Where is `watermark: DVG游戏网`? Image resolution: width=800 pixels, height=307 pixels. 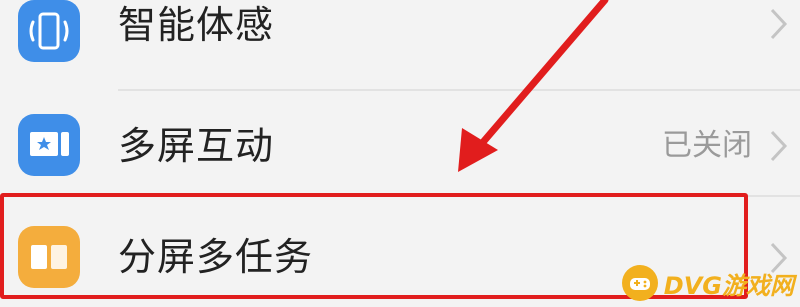
watermark: DVG游戏网 is located at coordinates (707, 283).